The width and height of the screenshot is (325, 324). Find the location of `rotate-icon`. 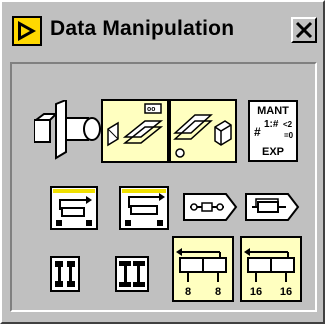

rotate-icon is located at coordinates (272, 207).